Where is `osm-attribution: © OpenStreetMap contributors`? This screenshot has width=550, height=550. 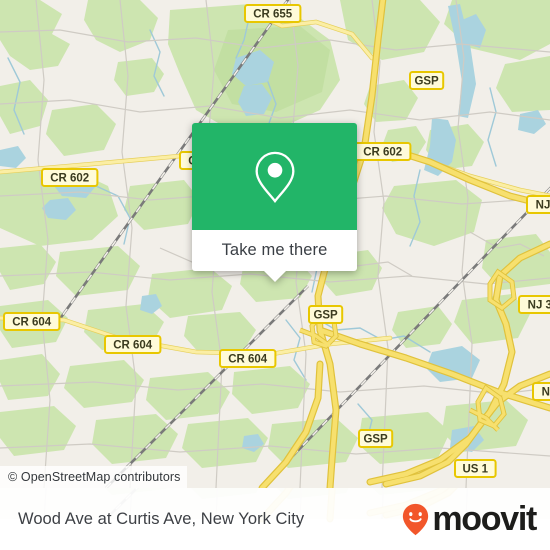 osm-attribution: © OpenStreetMap contributors is located at coordinates (93, 477).